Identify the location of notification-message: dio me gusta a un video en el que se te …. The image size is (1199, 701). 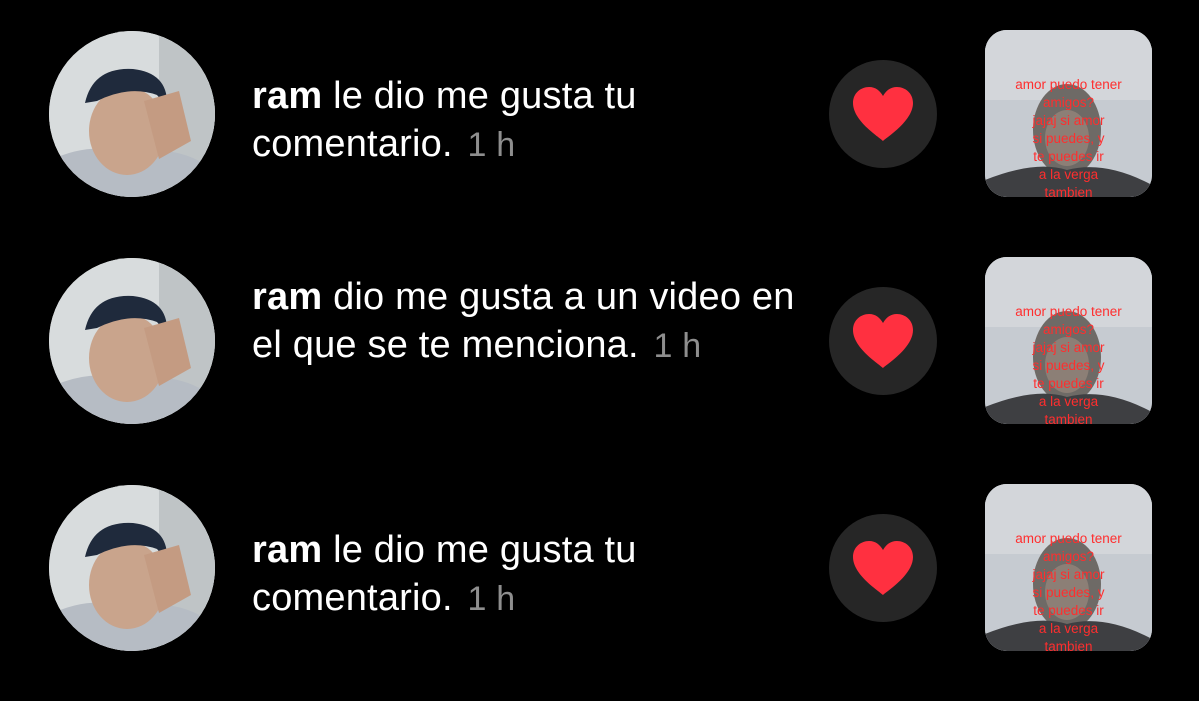
(523, 321).